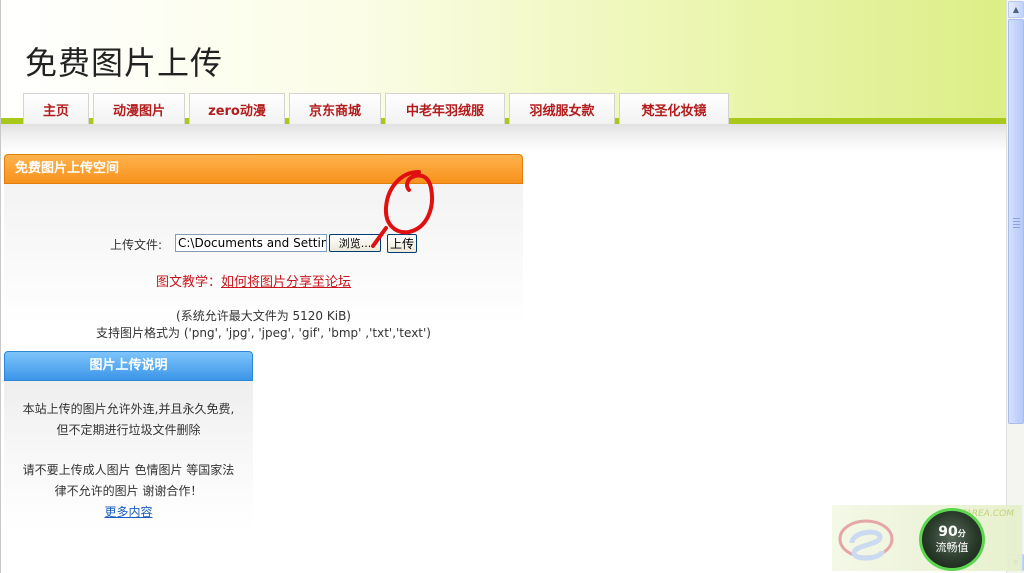  Describe the element at coordinates (445, 108) in the screenshot. I see `nav-tab-elderly-down-jackets: 中老年羽绒服` at that location.